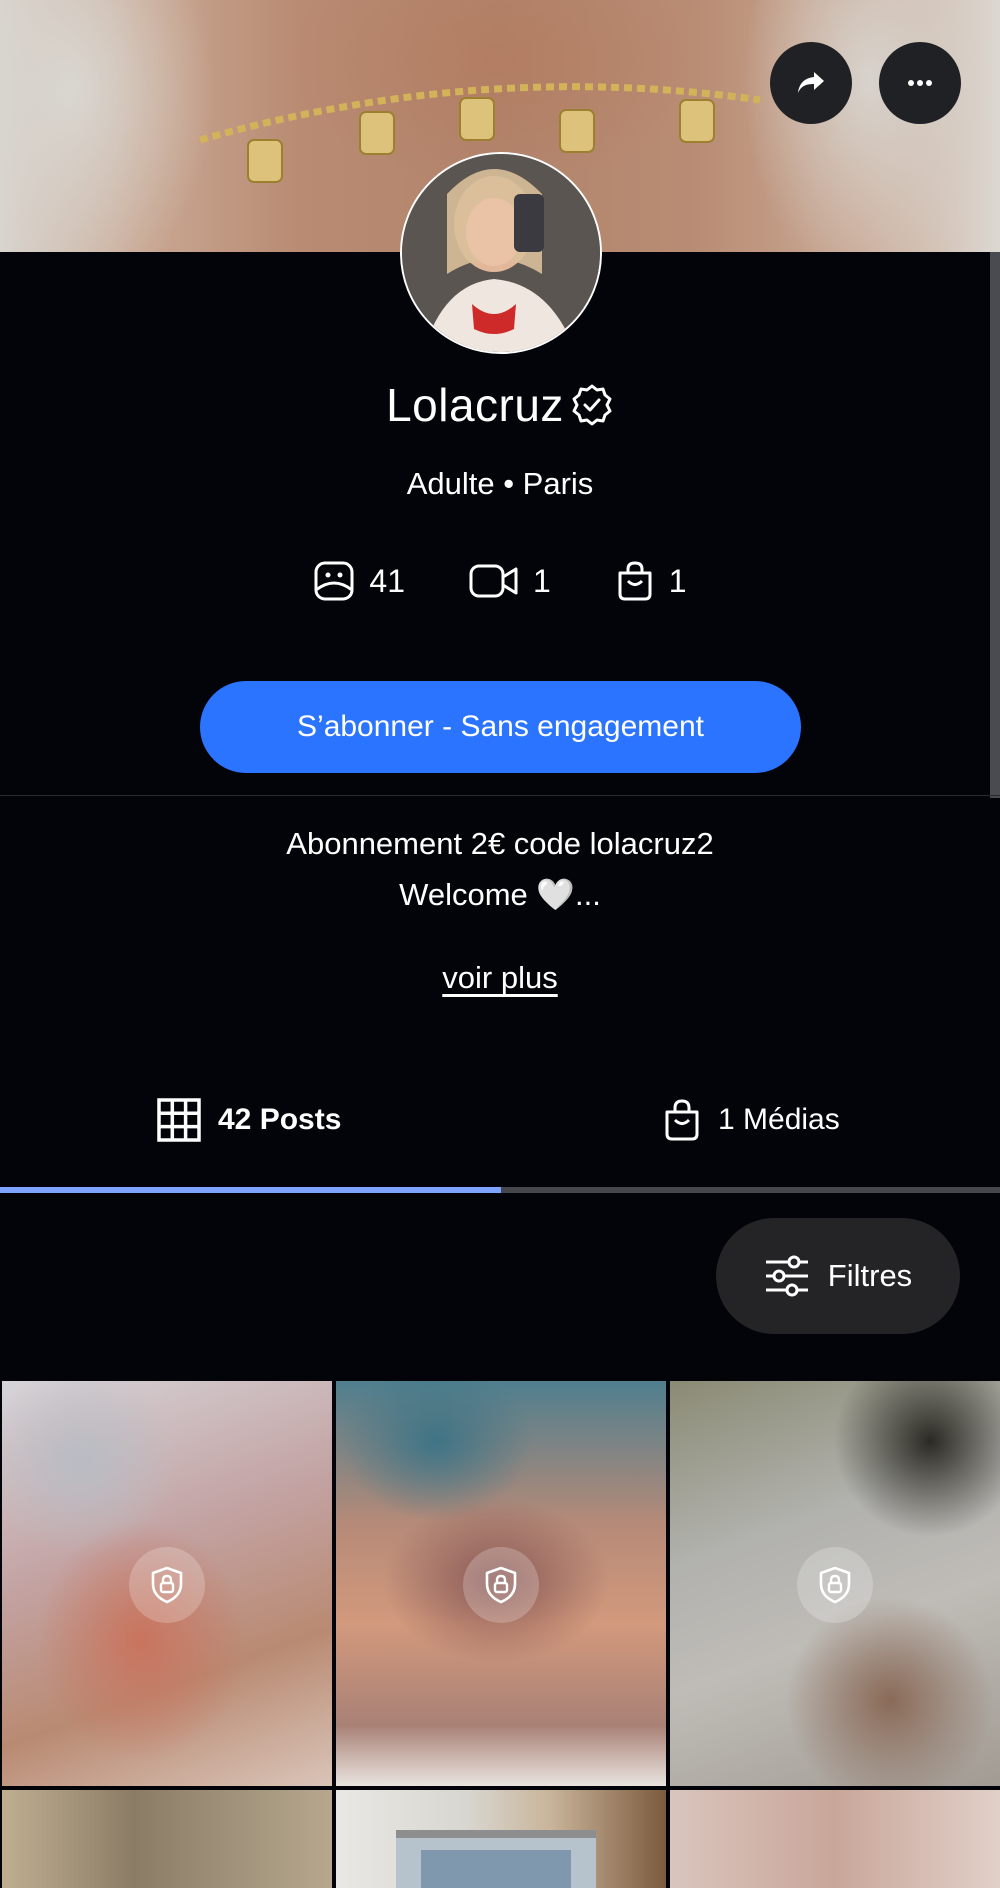 This screenshot has width=1000, height=1888. Describe the element at coordinates (250, 1190) in the screenshot. I see `tab-active-indicator` at that location.